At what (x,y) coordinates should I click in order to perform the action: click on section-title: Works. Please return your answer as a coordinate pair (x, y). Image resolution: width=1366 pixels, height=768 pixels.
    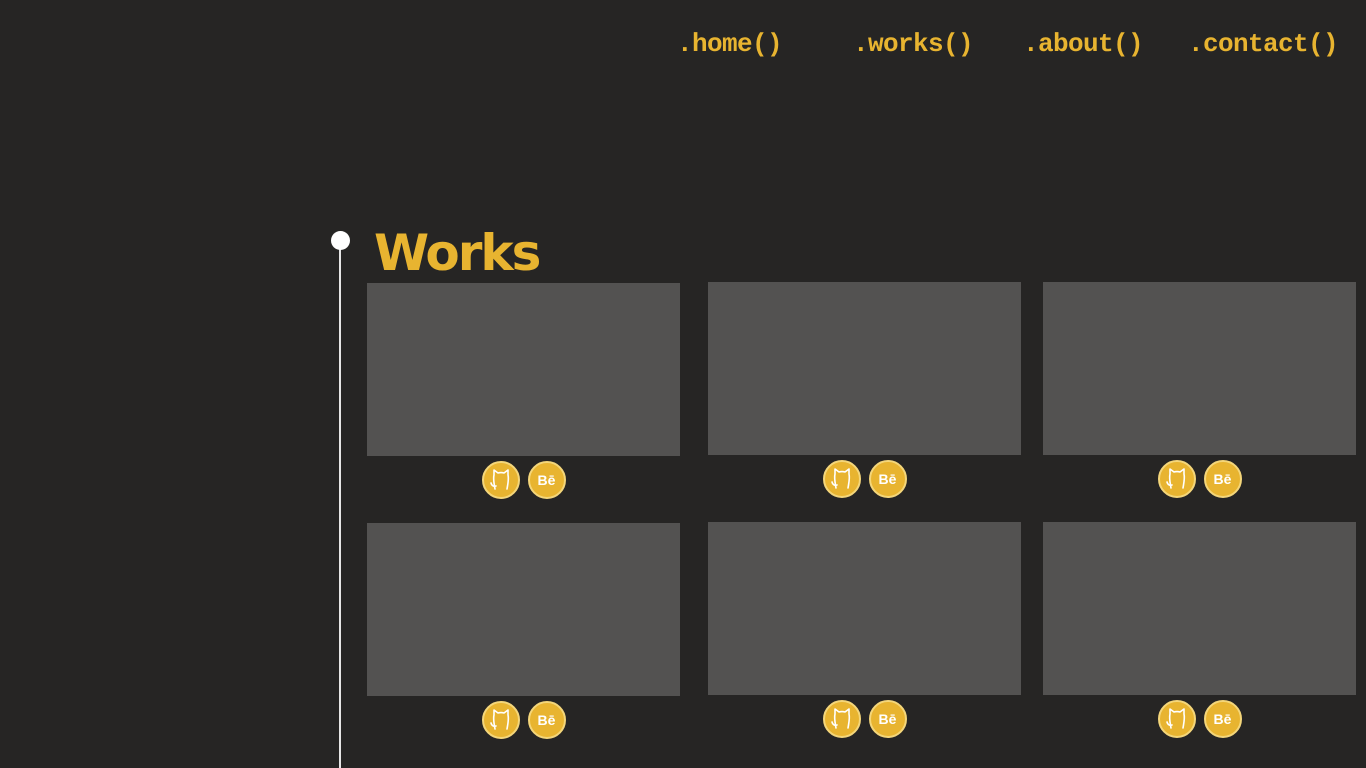
    Looking at the image, I should click on (457, 253).